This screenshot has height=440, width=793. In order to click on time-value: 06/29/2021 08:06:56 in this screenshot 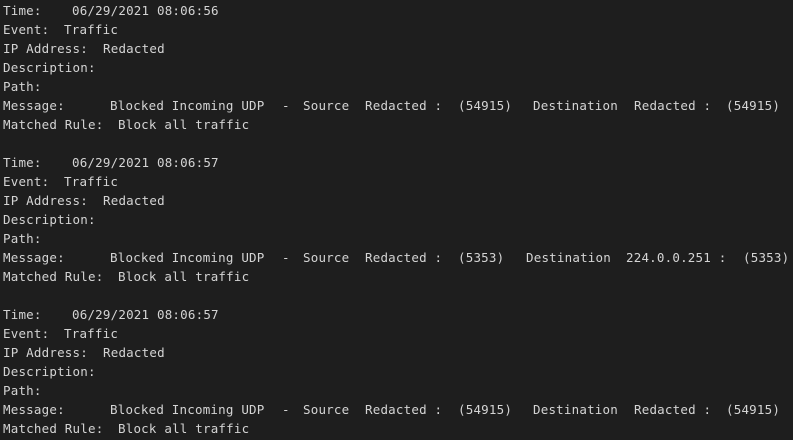, I will do `click(145, 10)`.